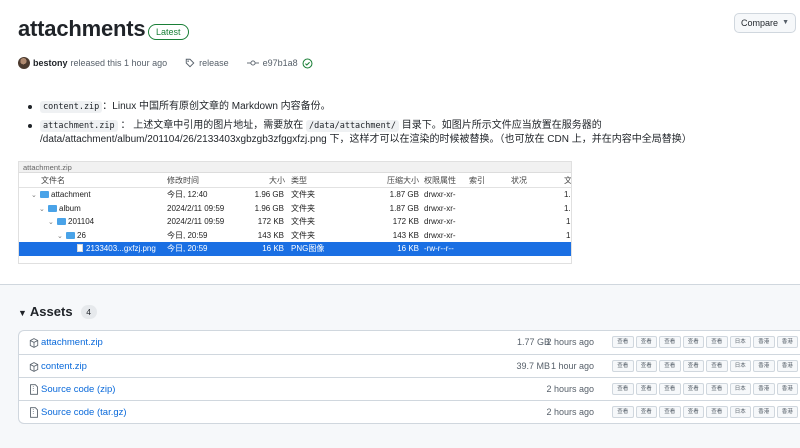 This screenshot has height=448, width=800. I want to click on package-icon, so click(34, 366).